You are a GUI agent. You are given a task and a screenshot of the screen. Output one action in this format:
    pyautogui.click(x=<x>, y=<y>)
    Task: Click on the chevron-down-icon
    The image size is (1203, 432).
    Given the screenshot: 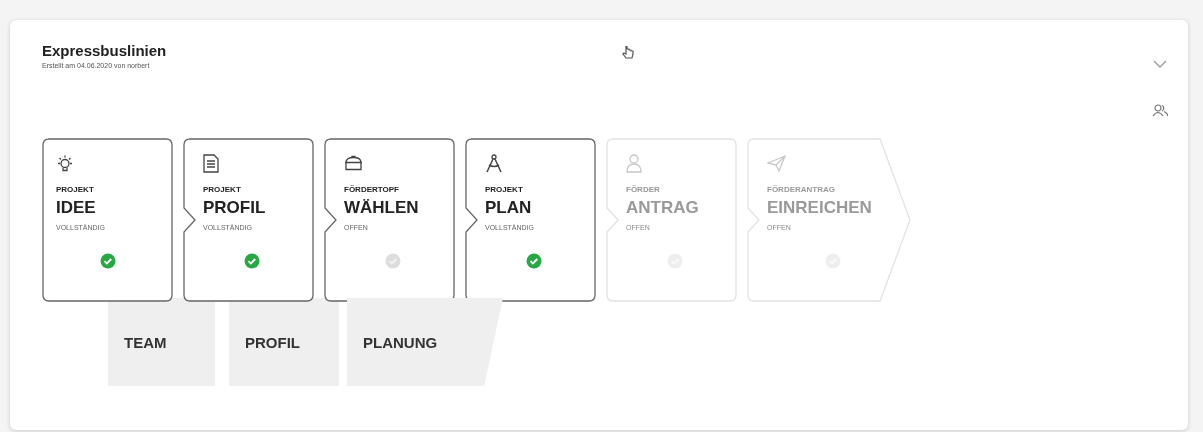 What is the action you would take?
    pyautogui.click(x=1160, y=64)
    